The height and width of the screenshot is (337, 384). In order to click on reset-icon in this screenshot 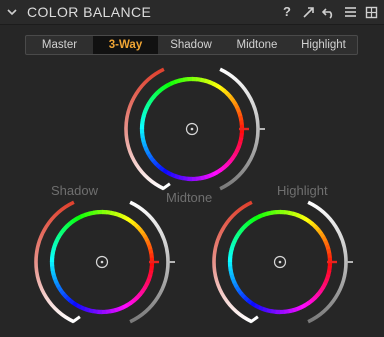, I will do `click(329, 12)`.